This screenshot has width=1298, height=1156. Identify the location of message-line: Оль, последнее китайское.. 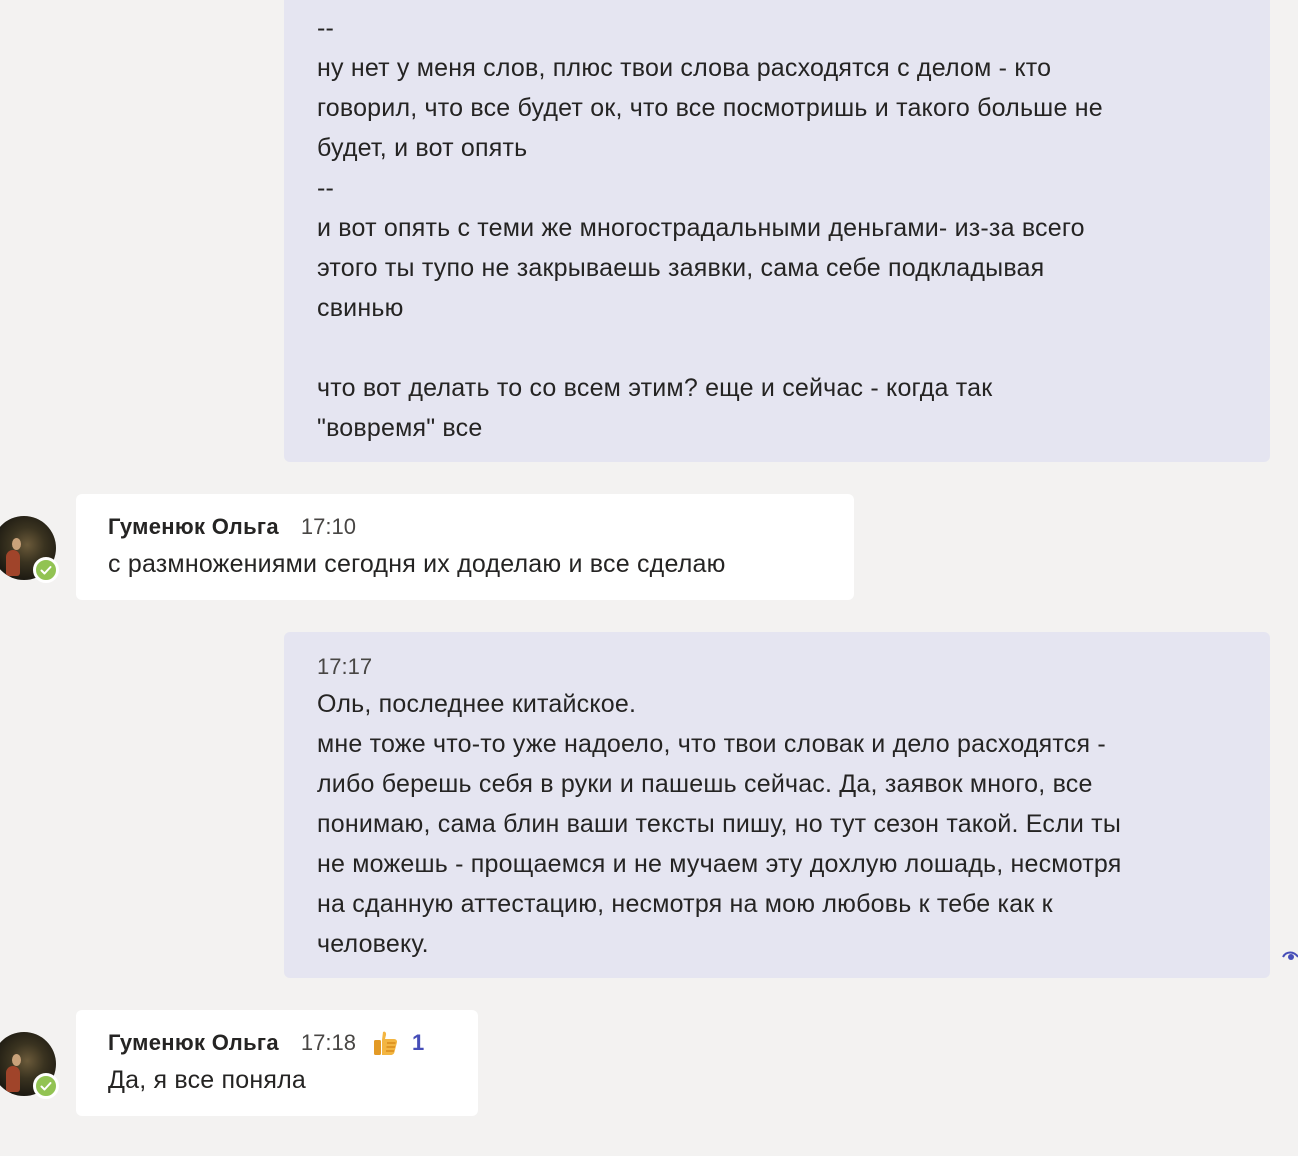
(477, 704).